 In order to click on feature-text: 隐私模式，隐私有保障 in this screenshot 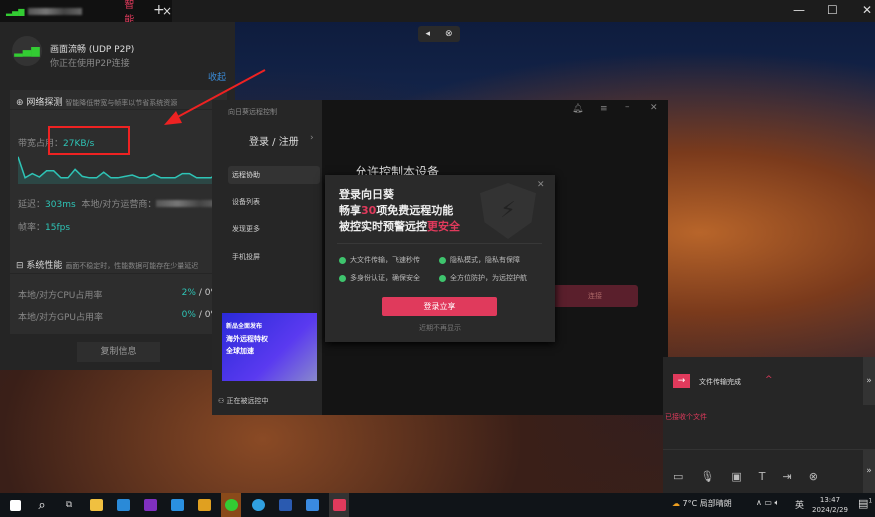, I will do `click(485, 260)`.